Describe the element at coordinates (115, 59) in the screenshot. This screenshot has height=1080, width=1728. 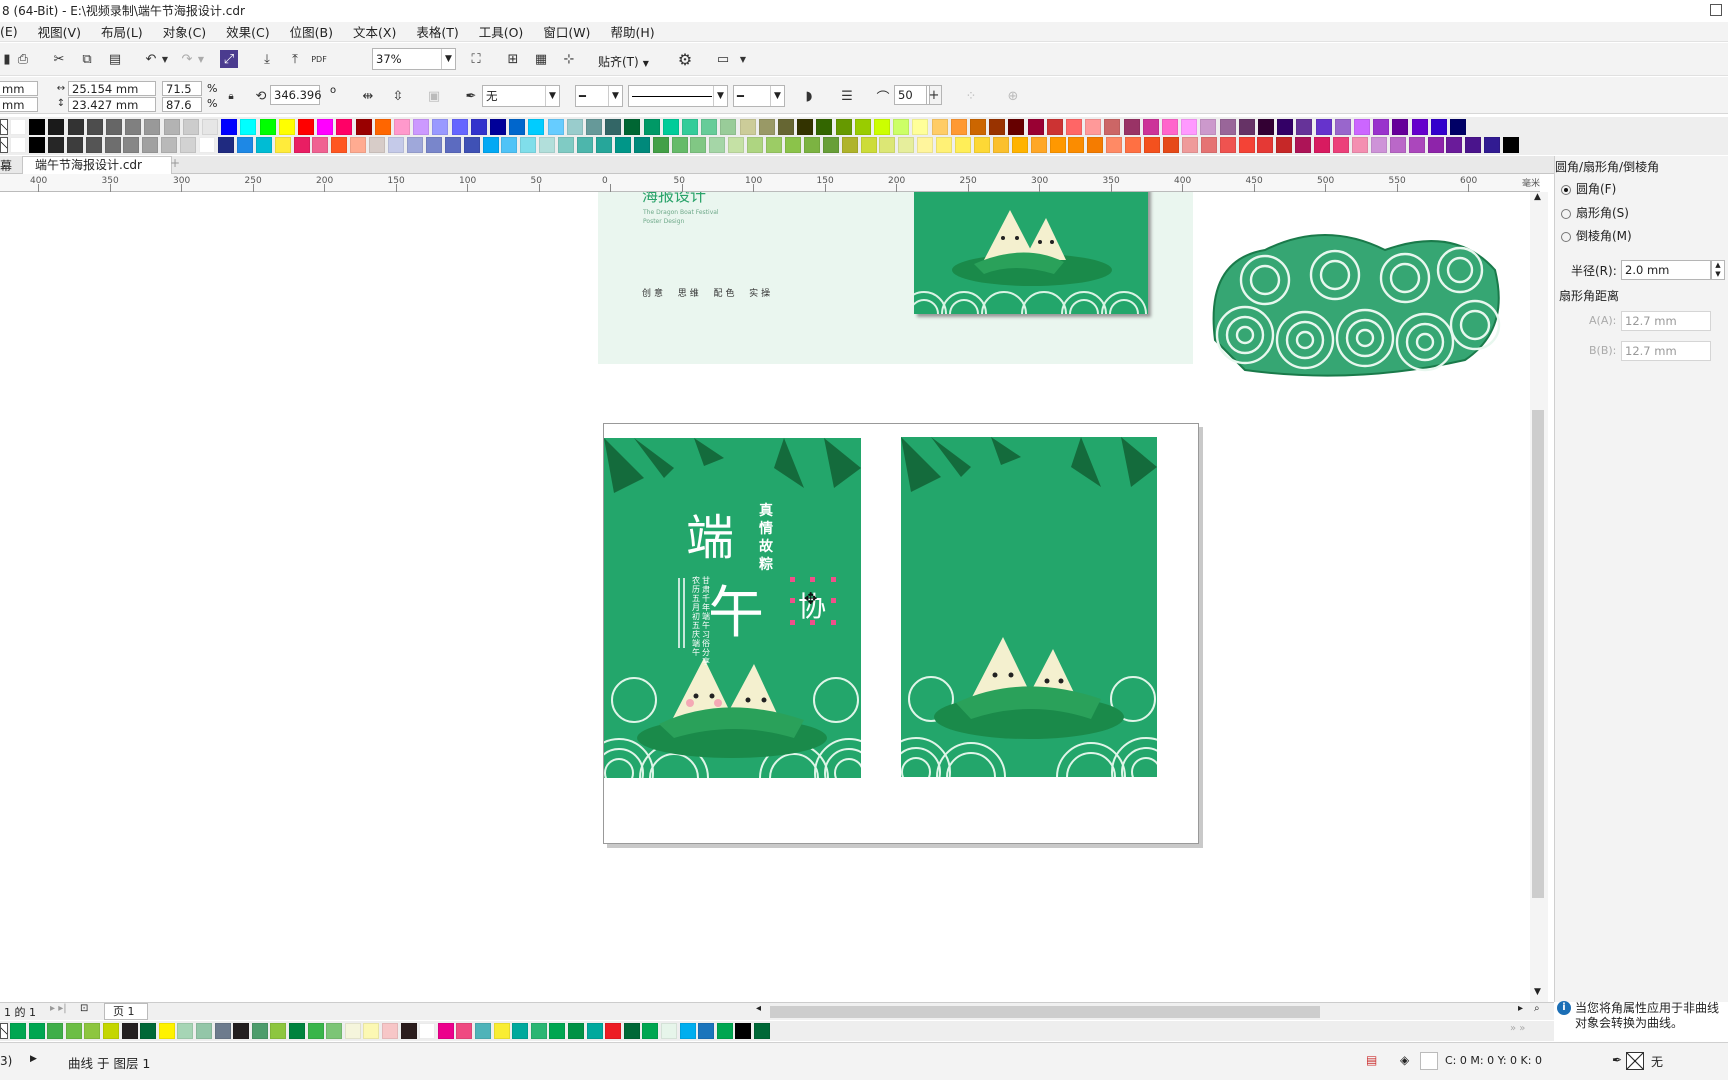
I see `paste-icon: ▤` at that location.